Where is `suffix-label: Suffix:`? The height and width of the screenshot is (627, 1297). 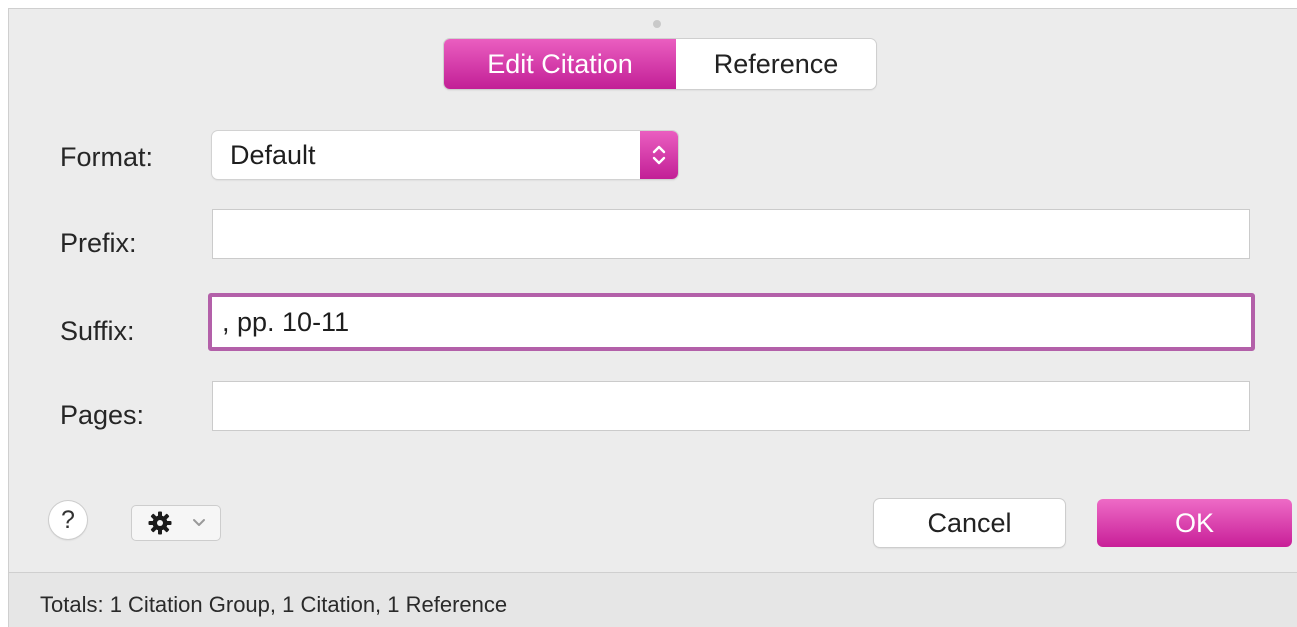 suffix-label: Suffix: is located at coordinates (97, 331).